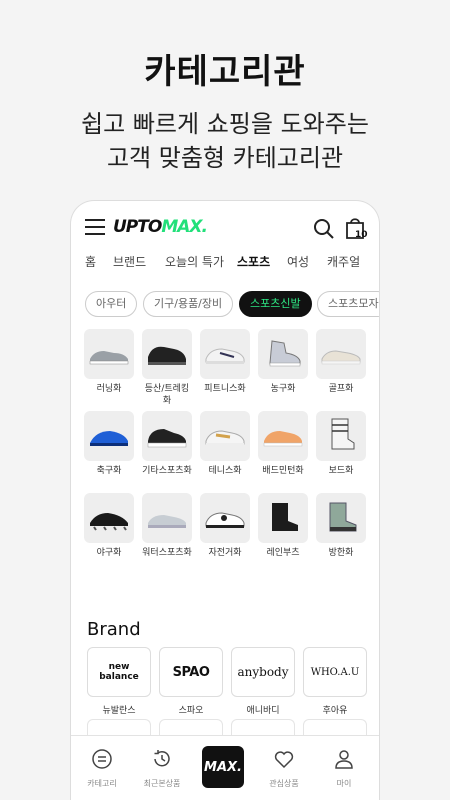 The width and height of the screenshot is (450, 800). I want to click on home-logo-button: MAX., so click(223, 767).